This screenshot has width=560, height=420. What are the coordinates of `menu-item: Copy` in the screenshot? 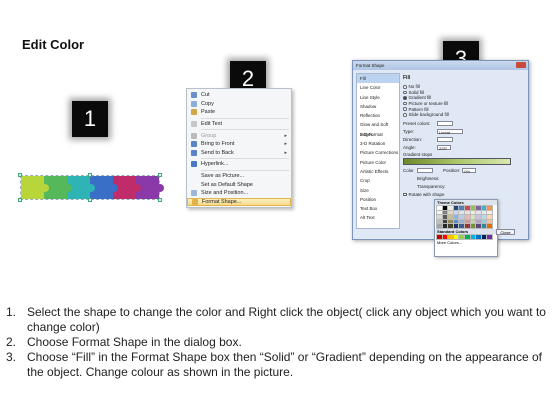 It's located at (239, 104).